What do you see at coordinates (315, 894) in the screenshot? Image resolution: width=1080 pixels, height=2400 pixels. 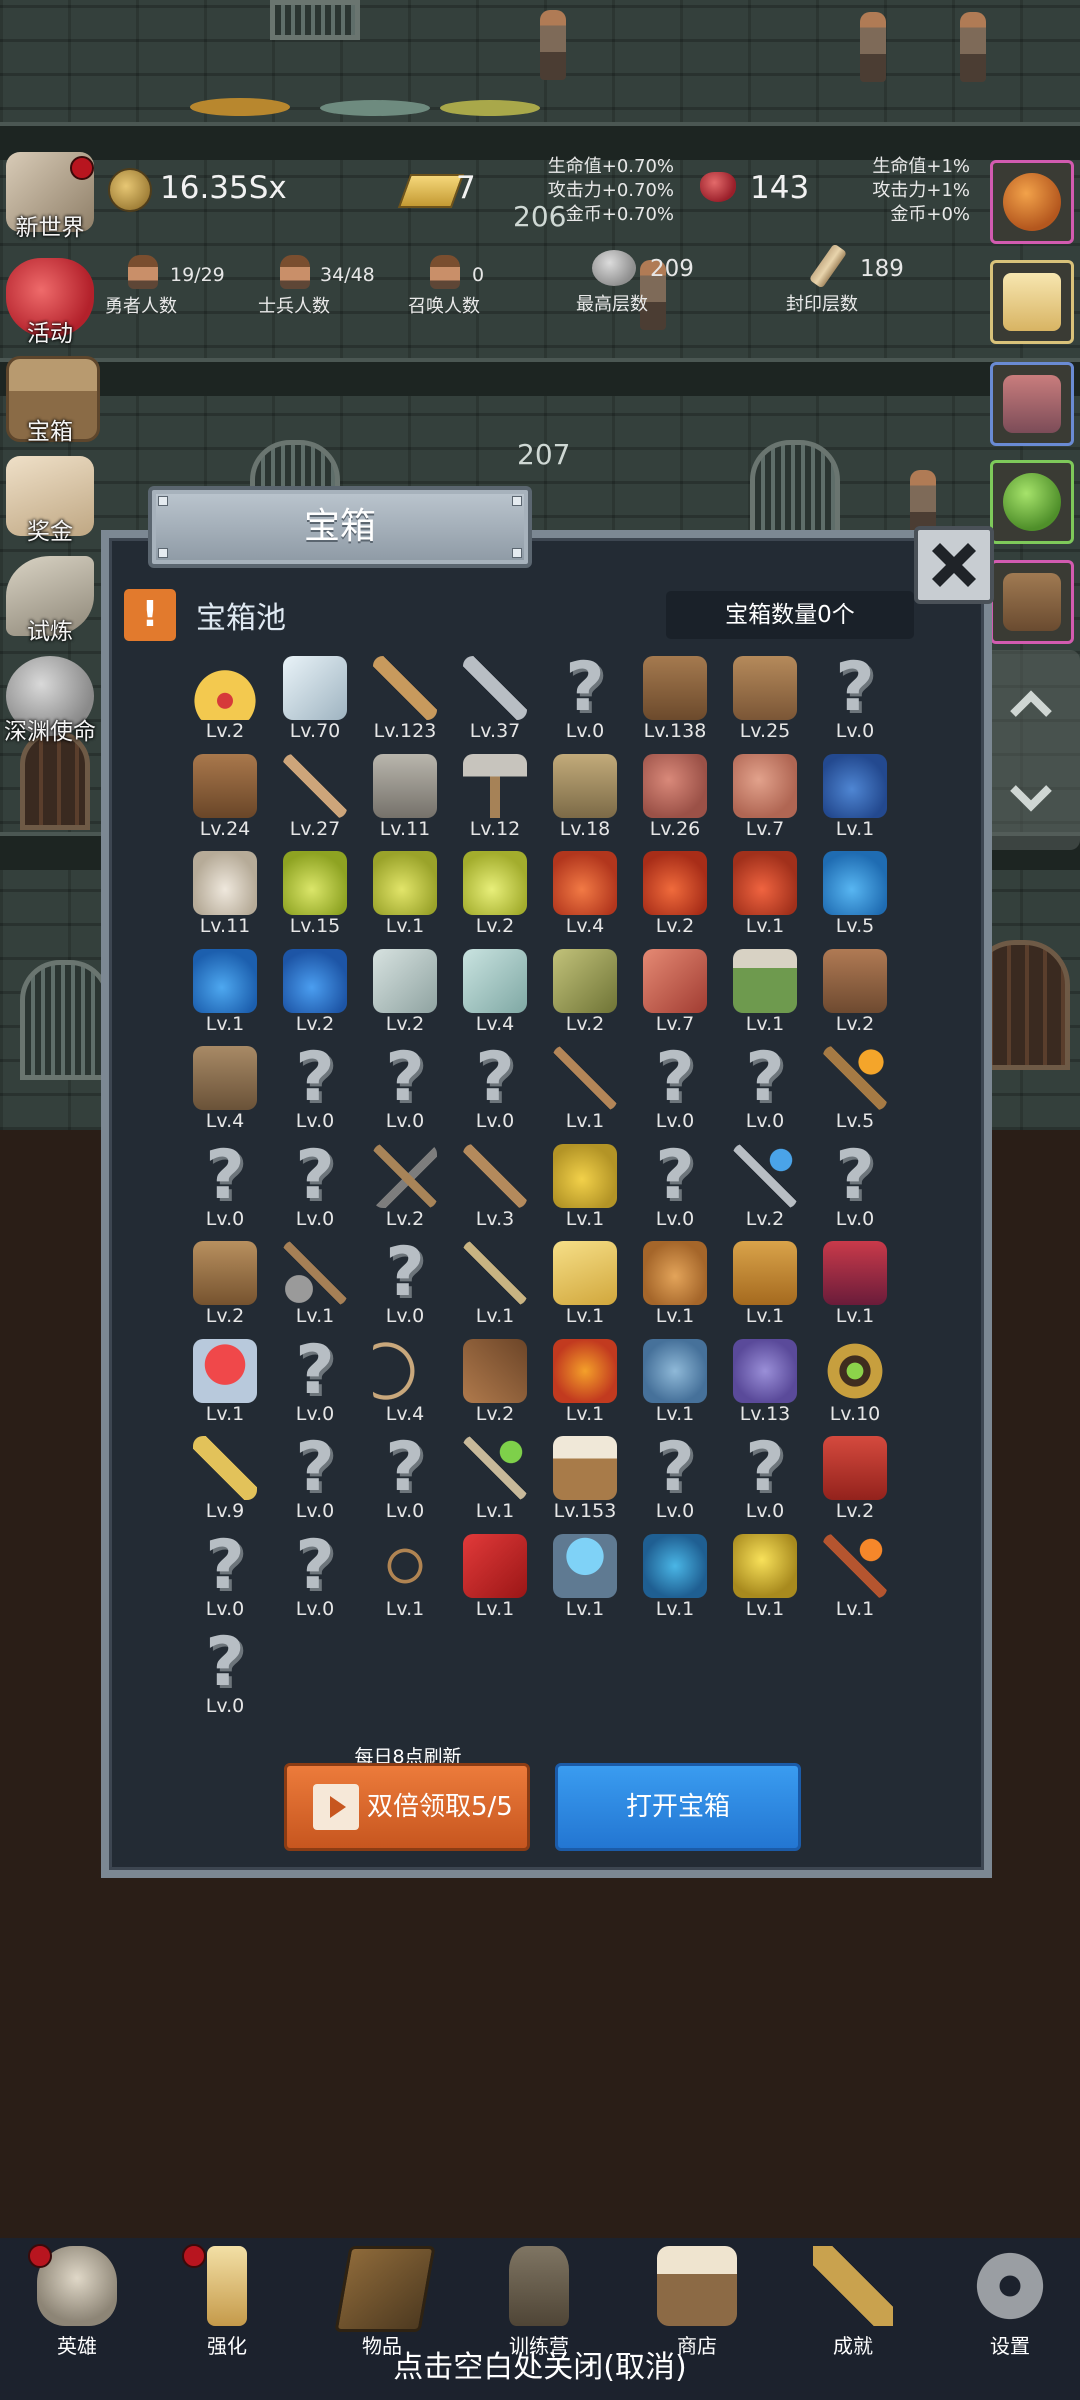 I see `chest-pool-item: Lv.15` at bounding box center [315, 894].